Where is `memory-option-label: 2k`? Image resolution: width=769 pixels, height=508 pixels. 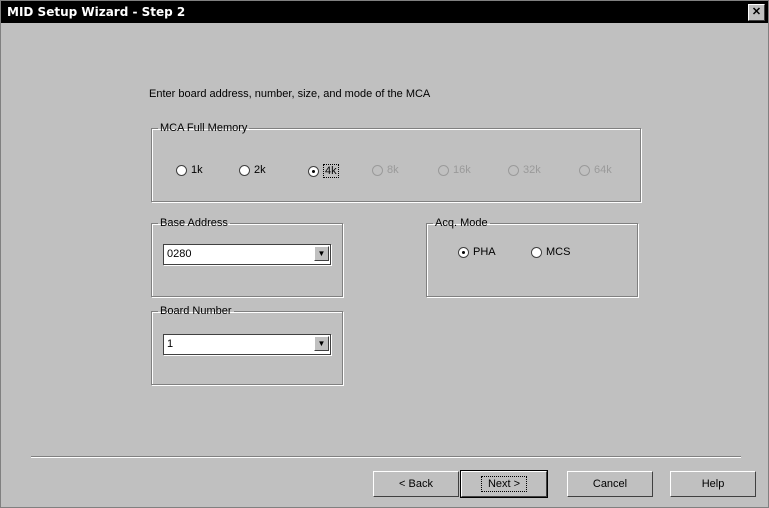
memory-option-label: 2k is located at coordinates (260, 170).